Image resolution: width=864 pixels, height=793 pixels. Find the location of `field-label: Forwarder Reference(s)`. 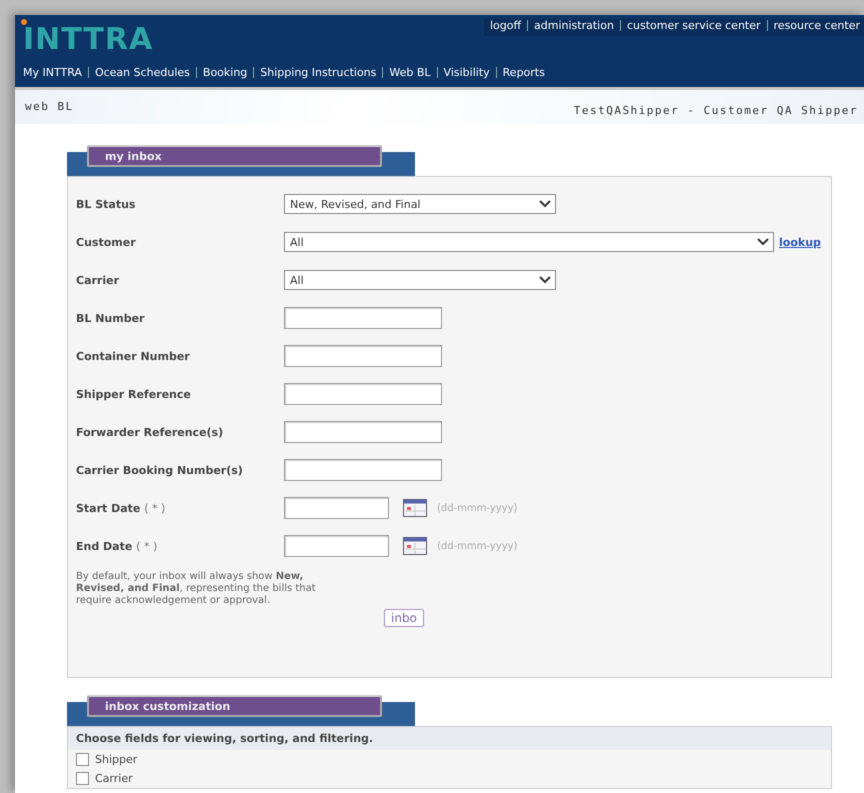

field-label: Forwarder Reference(s) is located at coordinates (150, 432).